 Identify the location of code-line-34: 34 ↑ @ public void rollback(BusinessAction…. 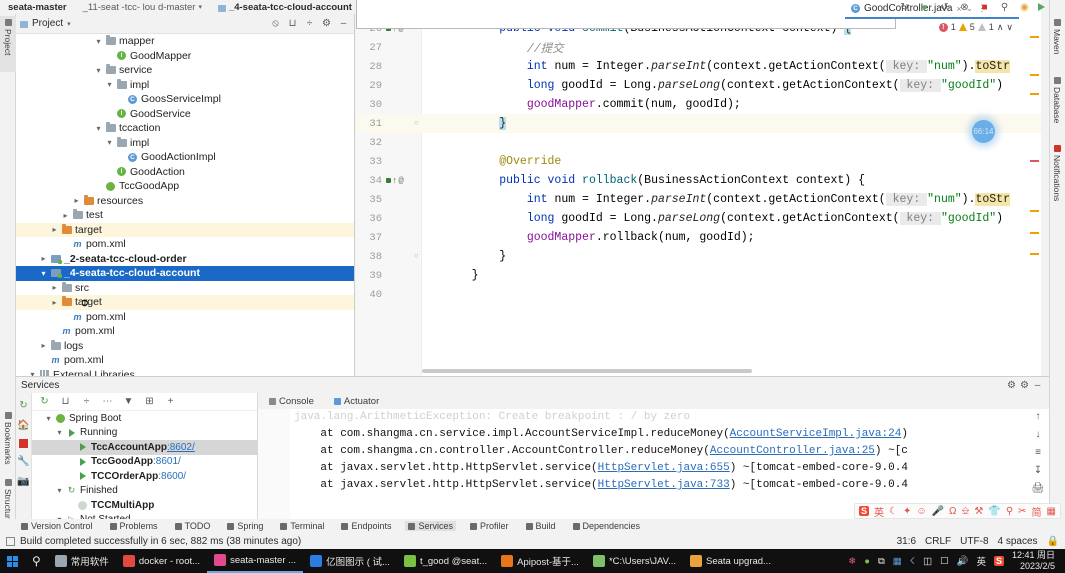
(698, 180).